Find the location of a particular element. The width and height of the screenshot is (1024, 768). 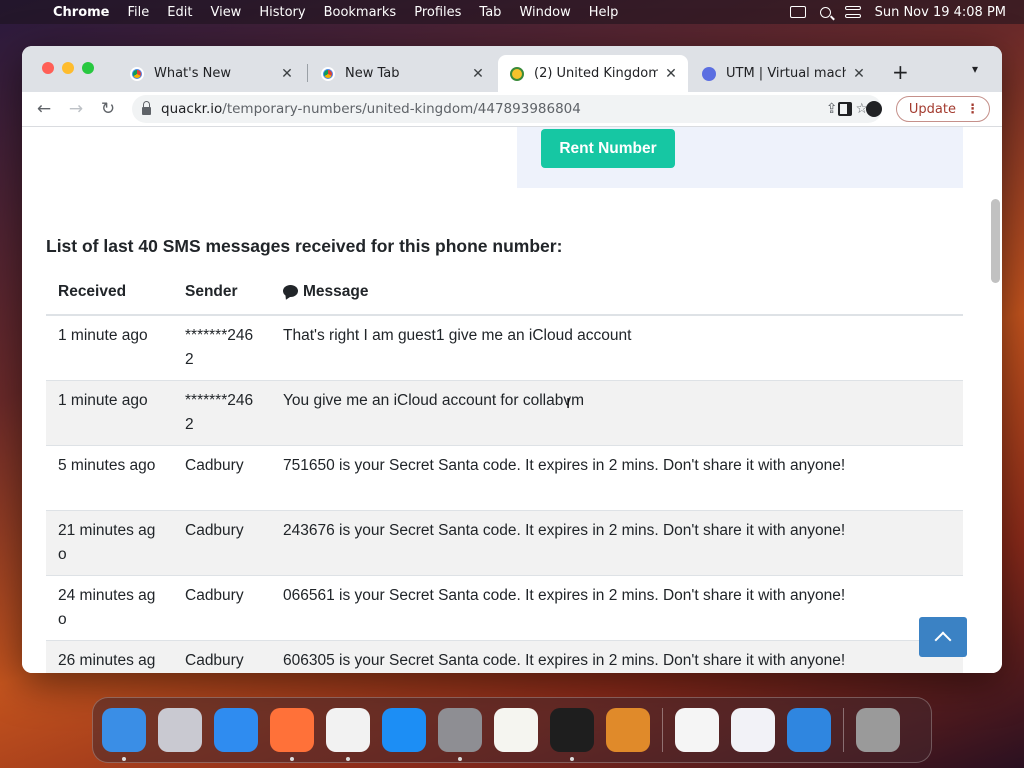

chevron-up-icon is located at coordinates (943, 640).